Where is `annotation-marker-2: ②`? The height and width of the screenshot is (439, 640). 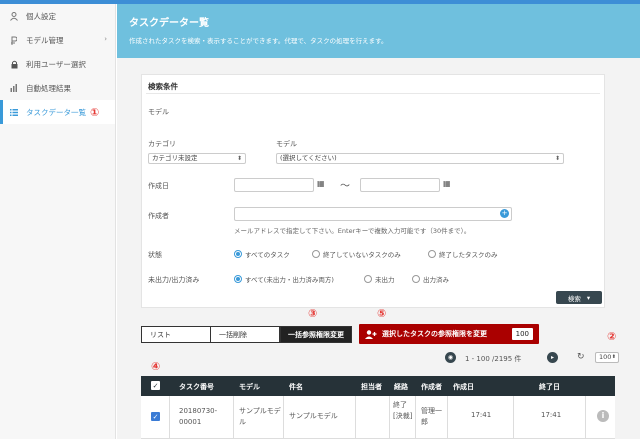
annotation-marker-2: ② is located at coordinates (612, 336).